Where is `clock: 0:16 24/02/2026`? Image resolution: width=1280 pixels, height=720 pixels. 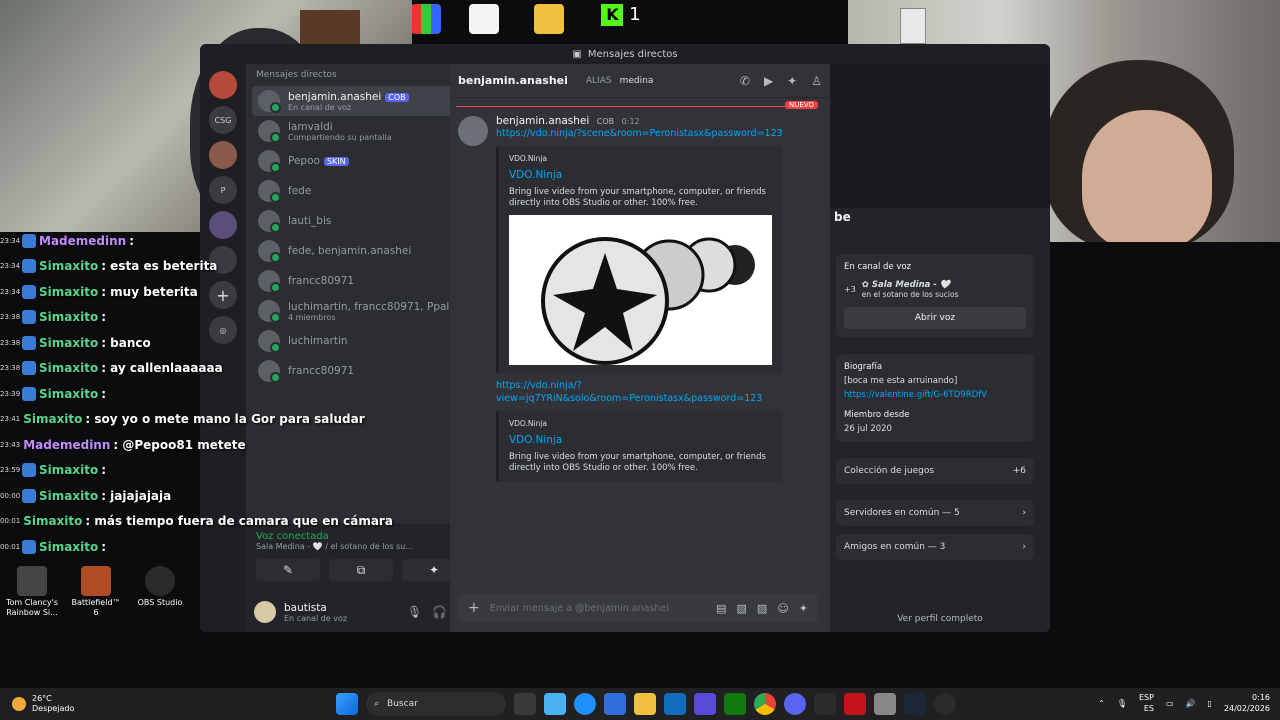 clock: 0:16 24/02/2026 is located at coordinates (1247, 703).